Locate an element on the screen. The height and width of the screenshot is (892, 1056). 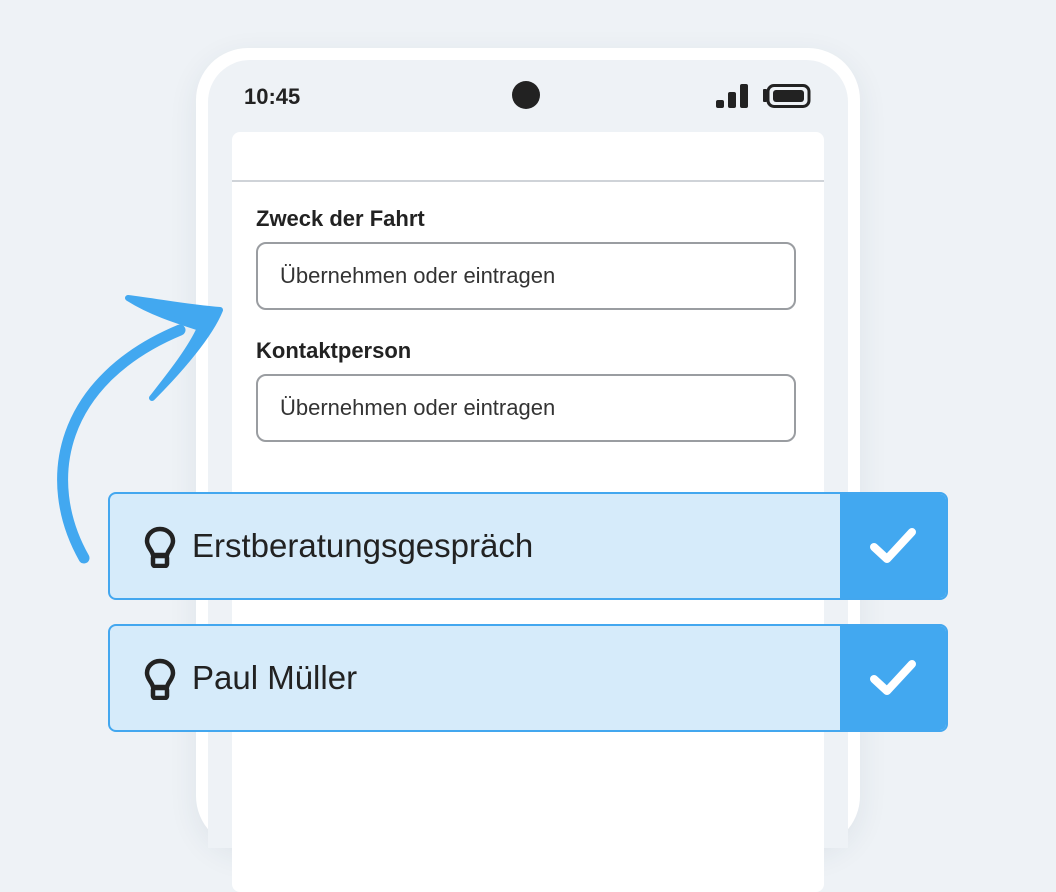
signal-icon is located at coordinates (732, 96).